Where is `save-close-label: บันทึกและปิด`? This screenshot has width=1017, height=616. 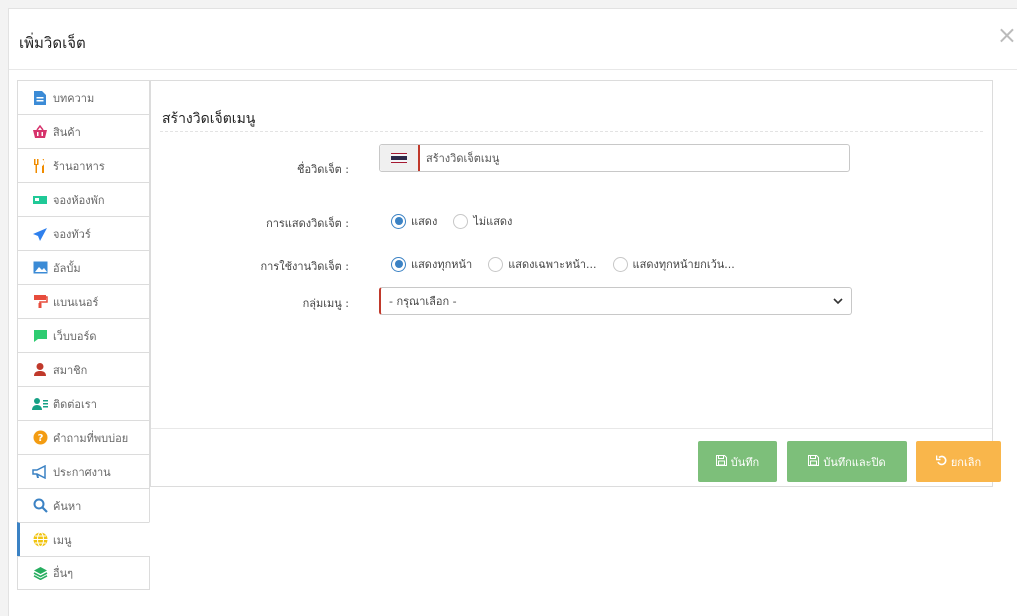 save-close-label: บันทึกและปิด is located at coordinates (854, 462).